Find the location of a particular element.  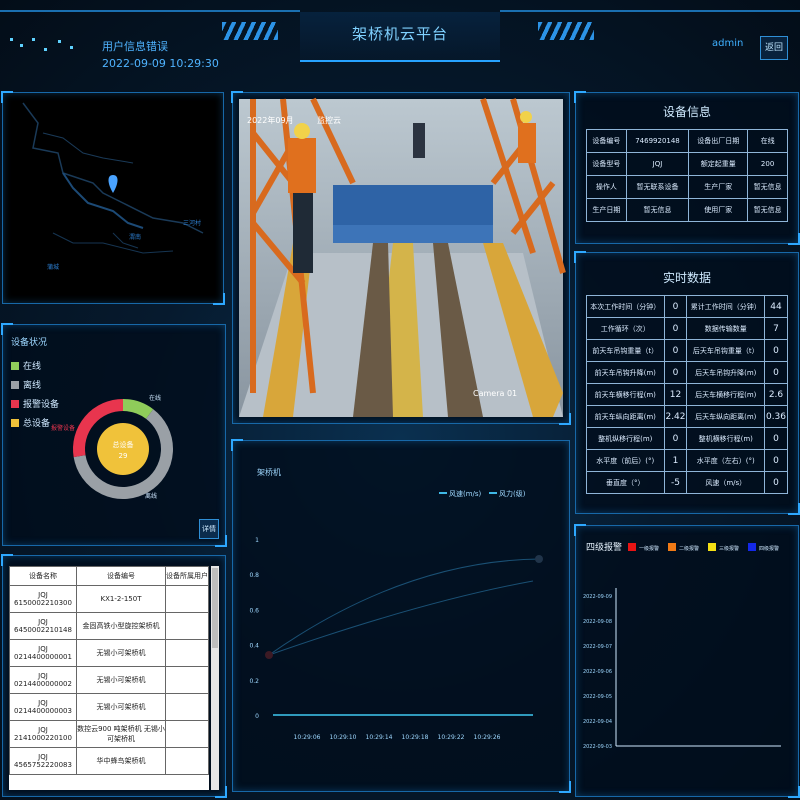

list-cell: JQJ 2141000220100 is located at coordinates (43, 734).